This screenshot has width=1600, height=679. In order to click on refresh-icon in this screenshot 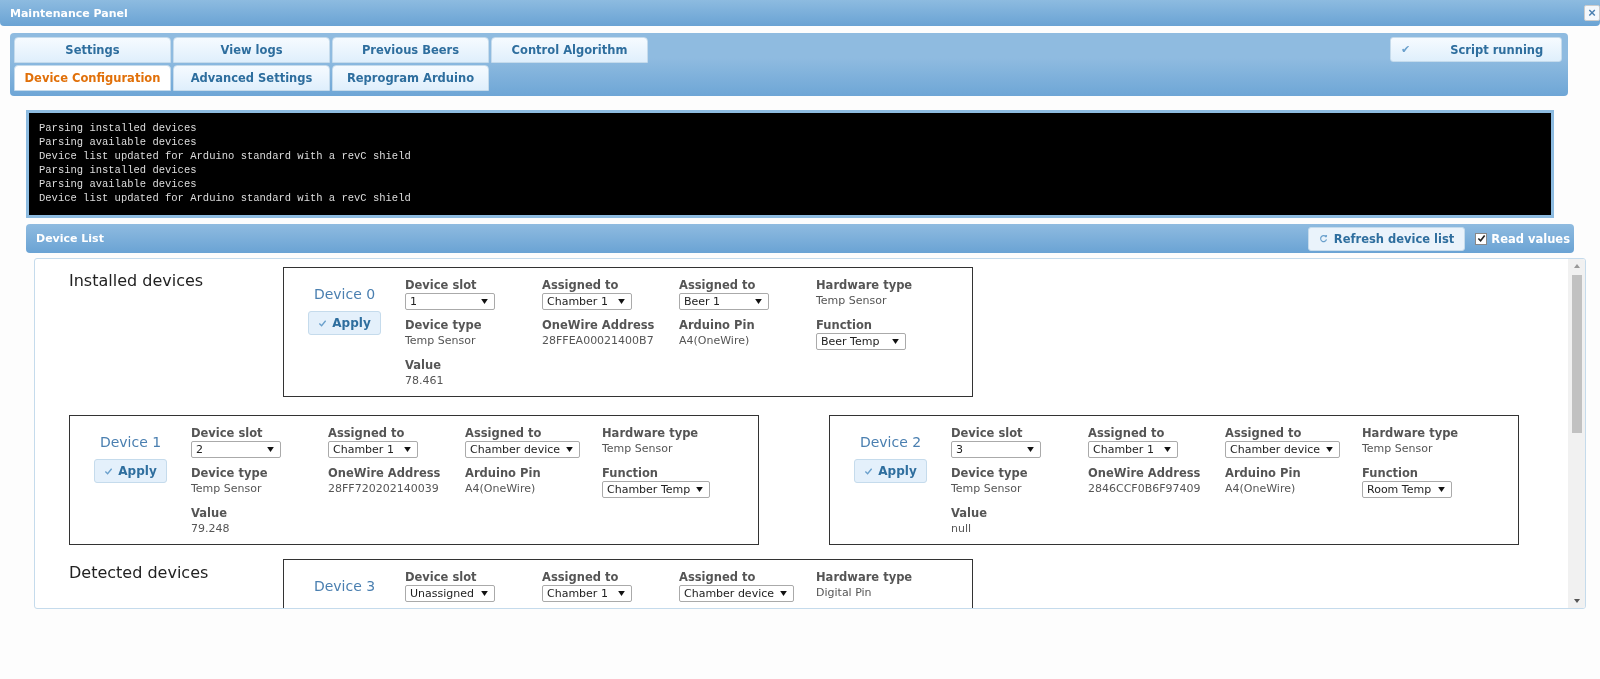, I will do `click(1323, 238)`.